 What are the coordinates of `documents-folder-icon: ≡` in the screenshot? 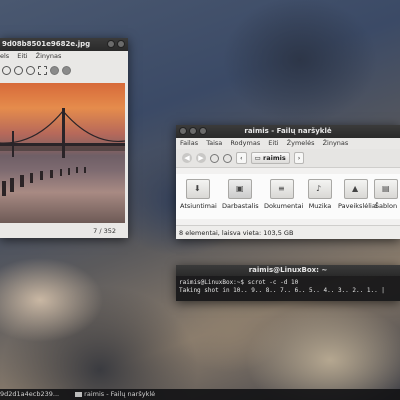 It's located at (282, 189).